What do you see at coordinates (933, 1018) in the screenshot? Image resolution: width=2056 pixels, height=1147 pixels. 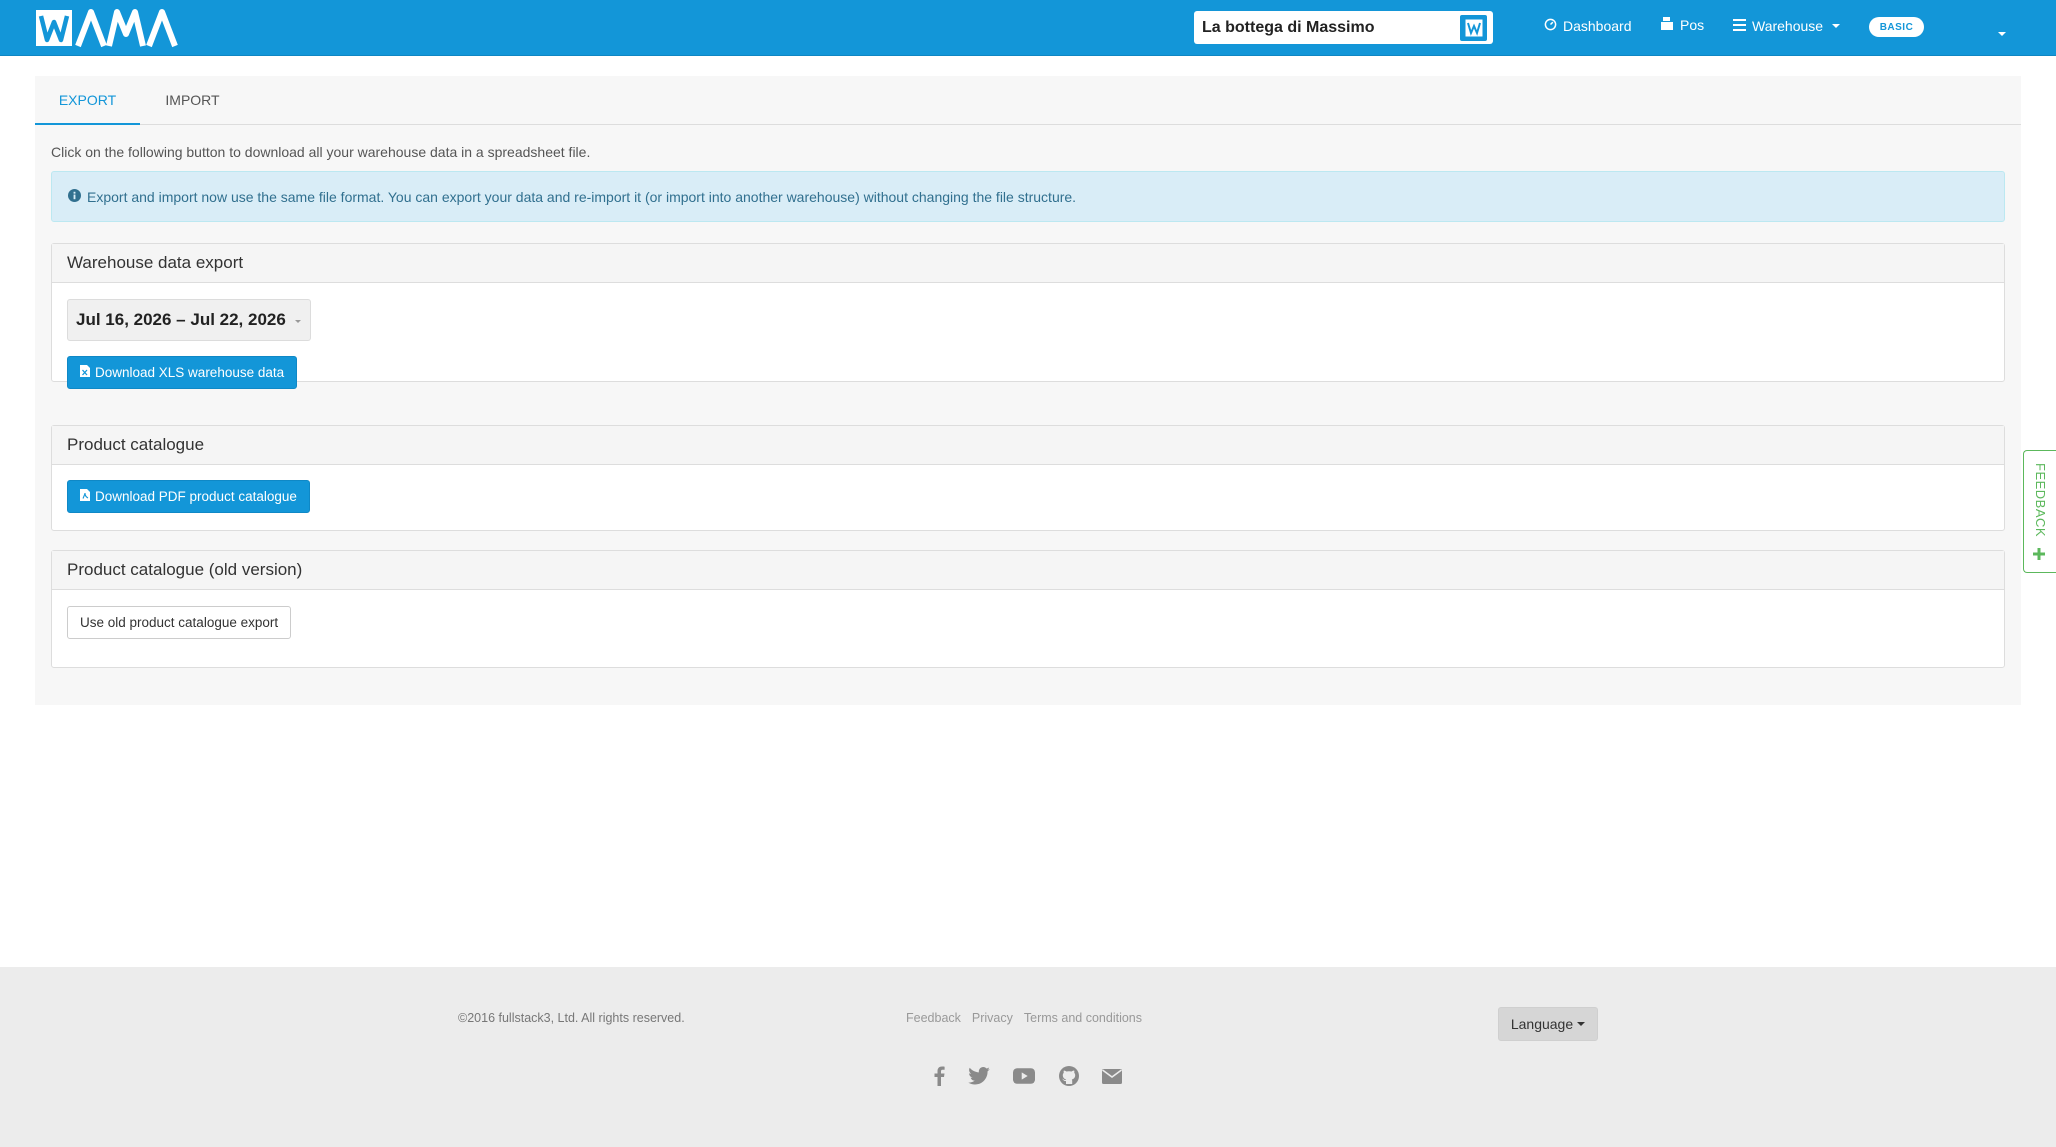 I see `footer-link-feedback: Feedback` at bounding box center [933, 1018].